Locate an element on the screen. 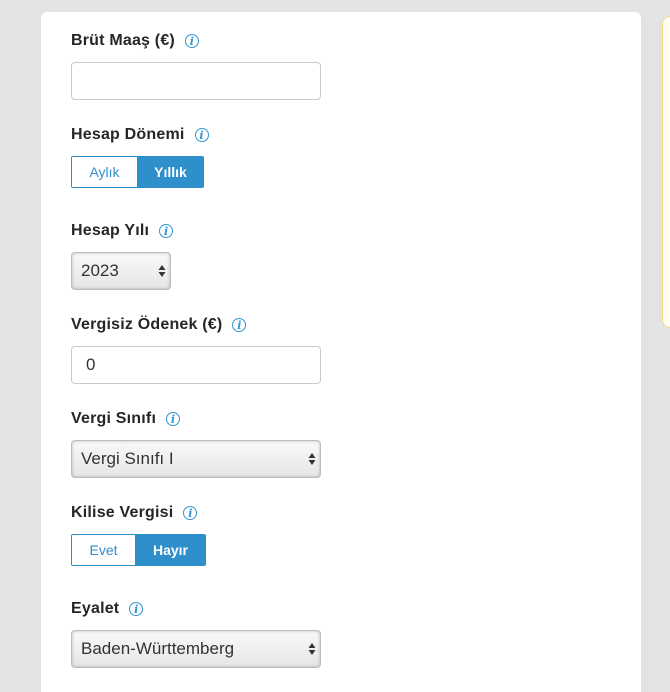 Image resolution: width=670 pixels, height=692 pixels. allowance-label-row: Vergisiz Ödenek (€) i is located at coordinates (159, 325).